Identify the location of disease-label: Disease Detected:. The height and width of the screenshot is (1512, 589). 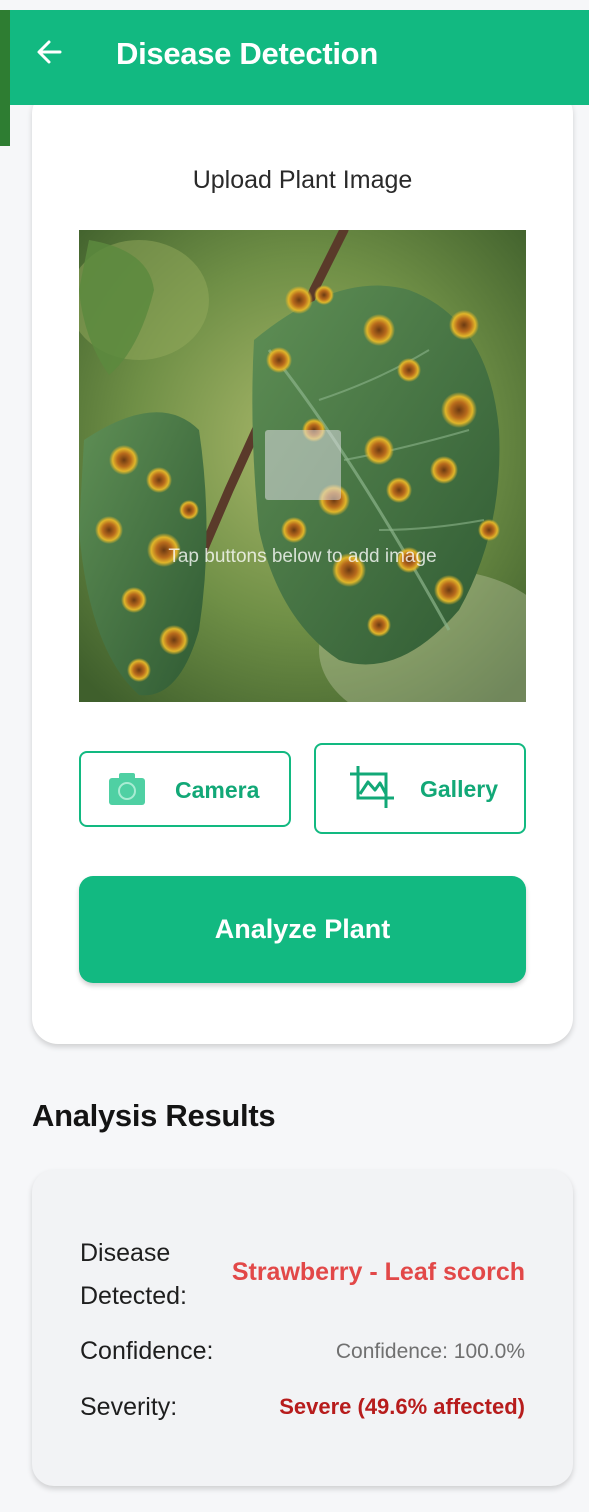
(134, 1274).